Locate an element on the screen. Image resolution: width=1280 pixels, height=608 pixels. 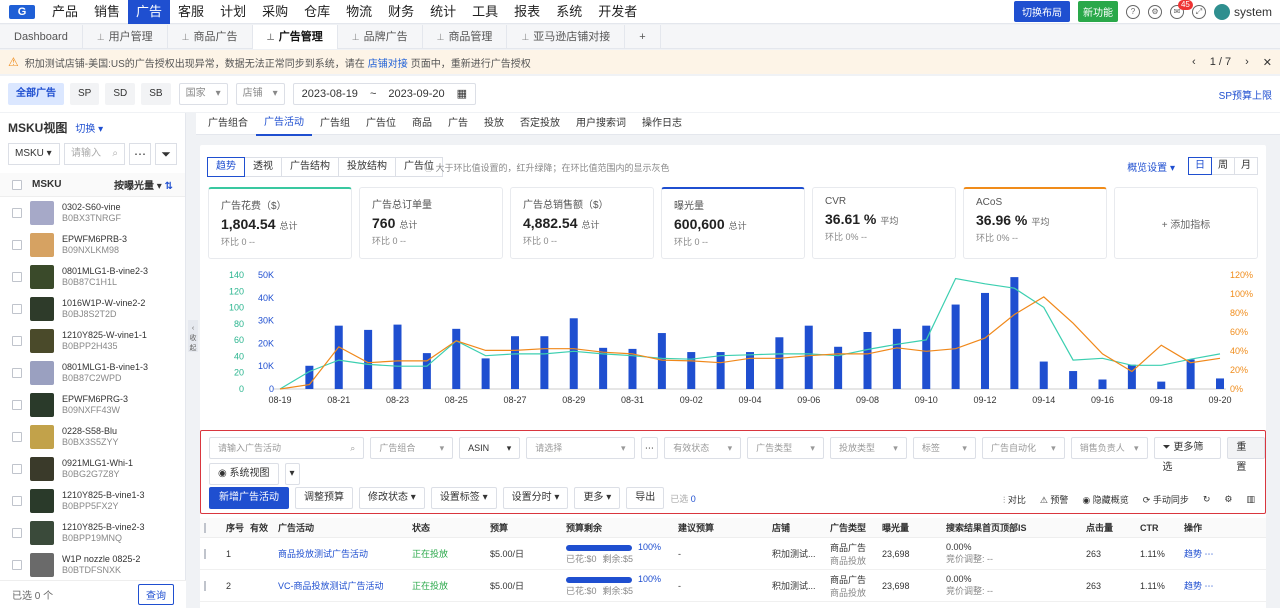
granularity-option: 周 is located at coordinates (1223, 166).